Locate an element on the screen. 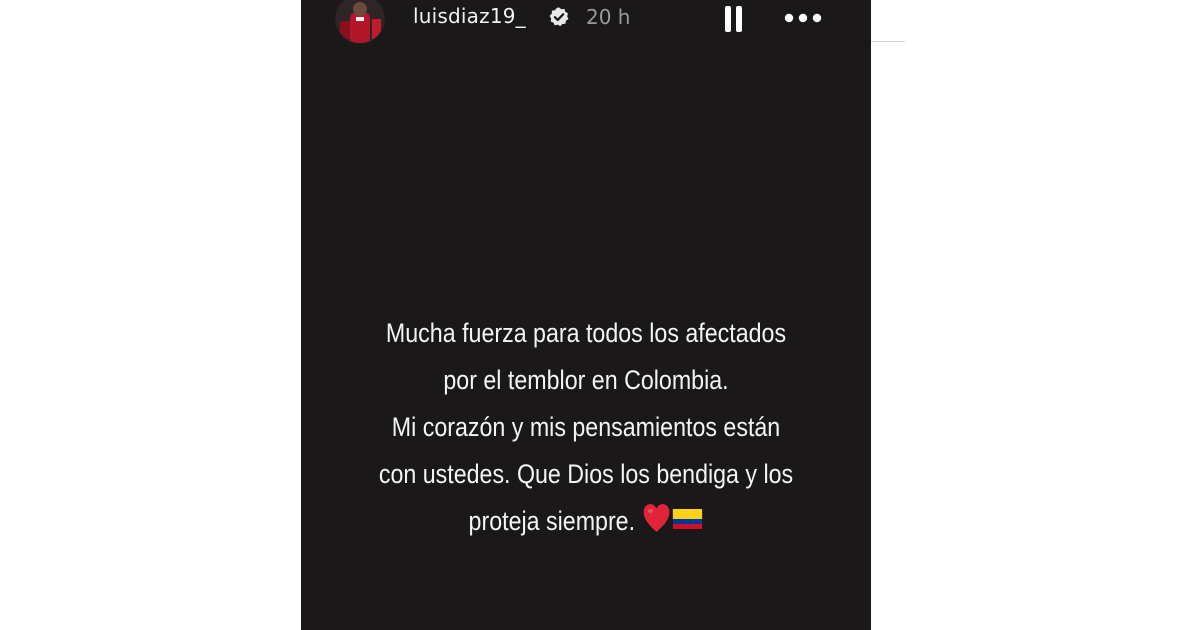 This screenshot has width=1200, height=630. avatar-image is located at coordinates (360, 21).